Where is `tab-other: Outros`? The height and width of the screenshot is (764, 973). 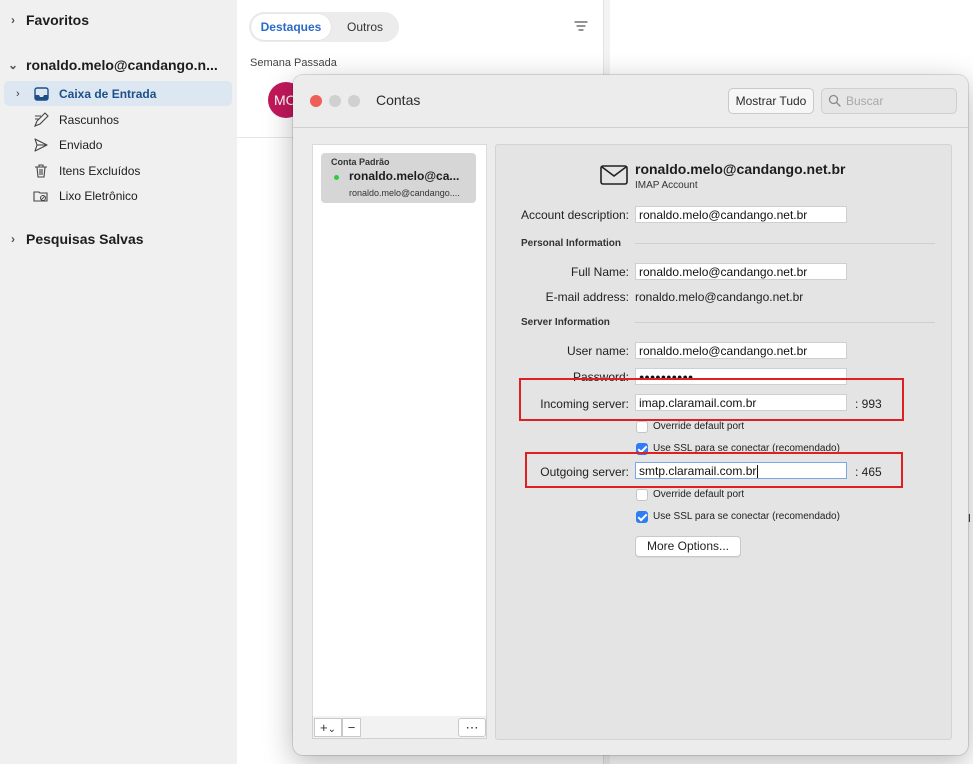 tab-other: Outros is located at coordinates (365, 27).